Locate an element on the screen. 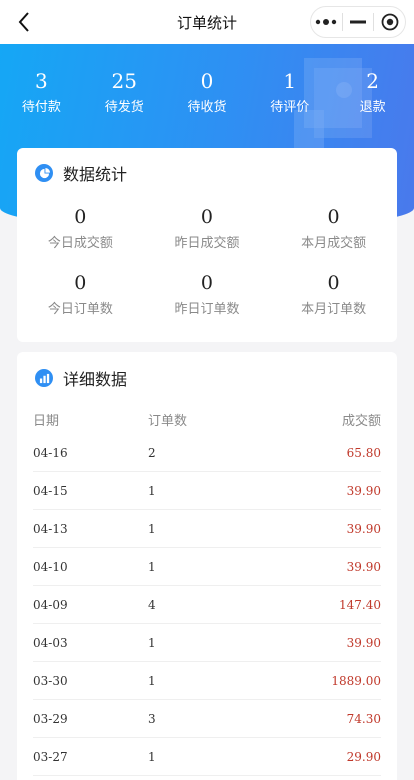  more-button is located at coordinates (326, 22).